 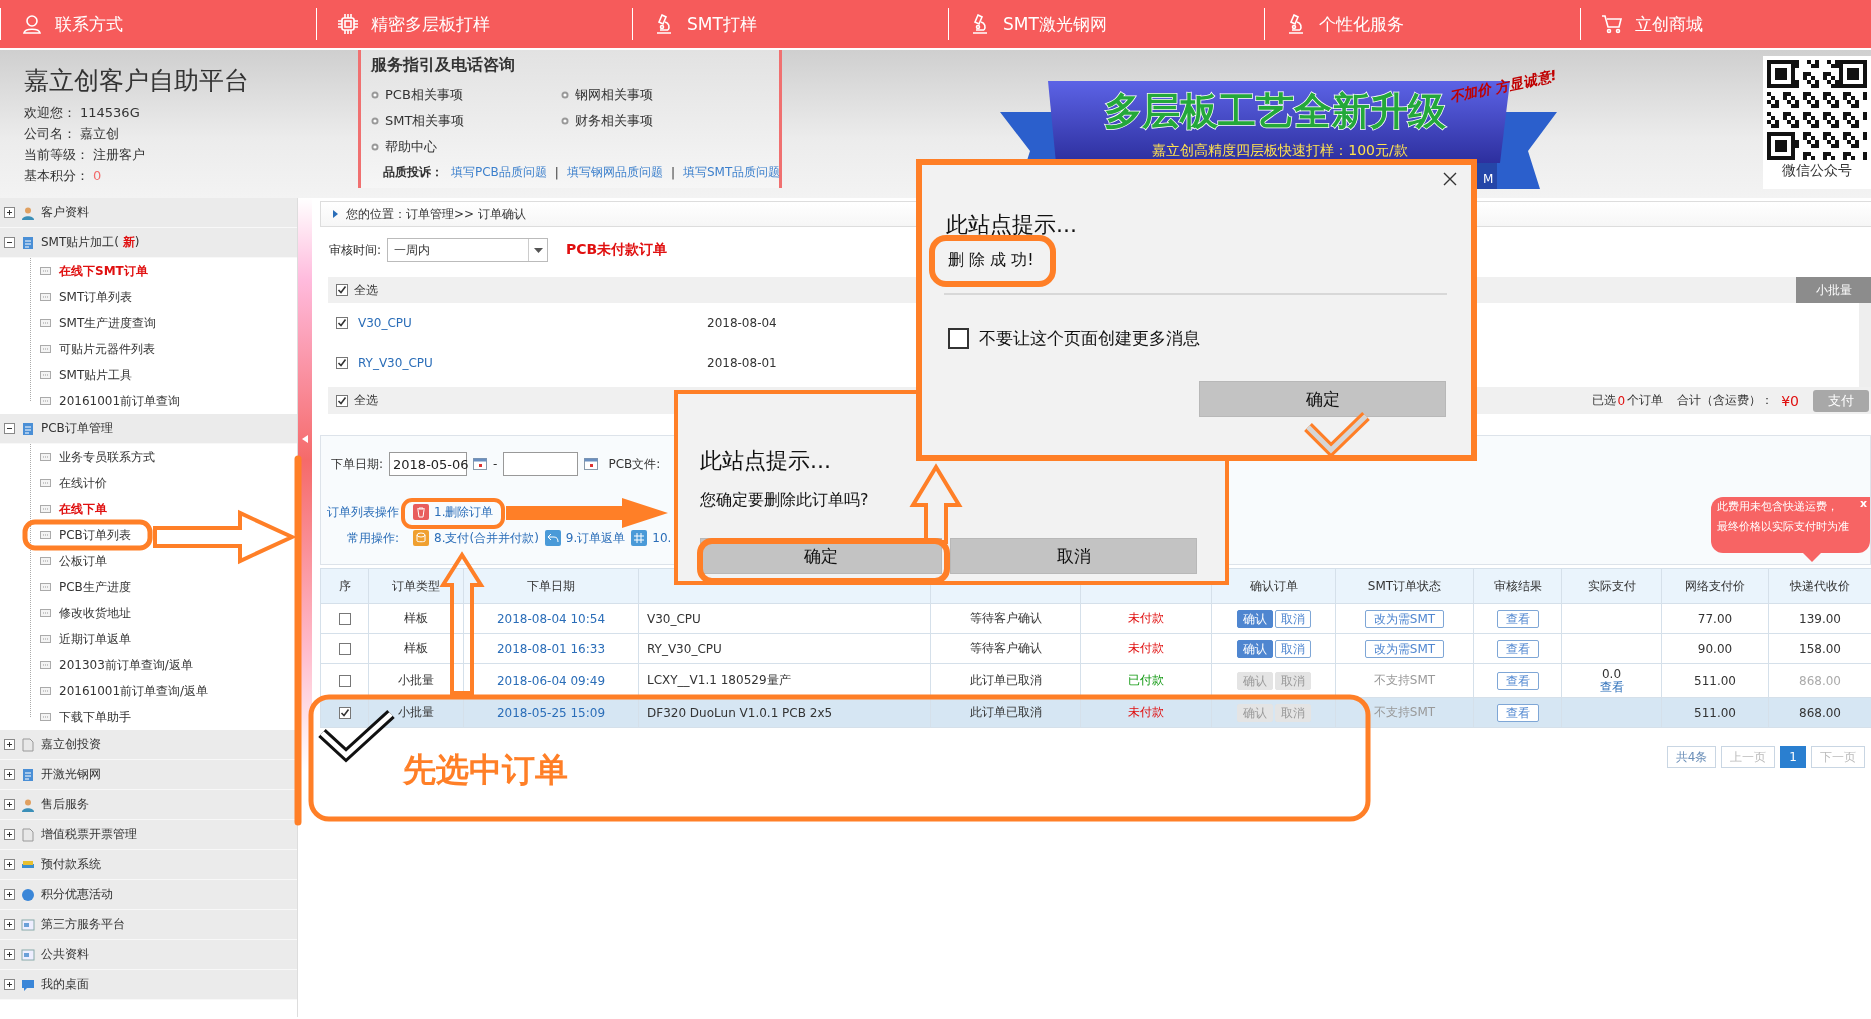 What do you see at coordinates (363, 512) in the screenshot?
I see `operations-label: 订单列表操作` at bounding box center [363, 512].